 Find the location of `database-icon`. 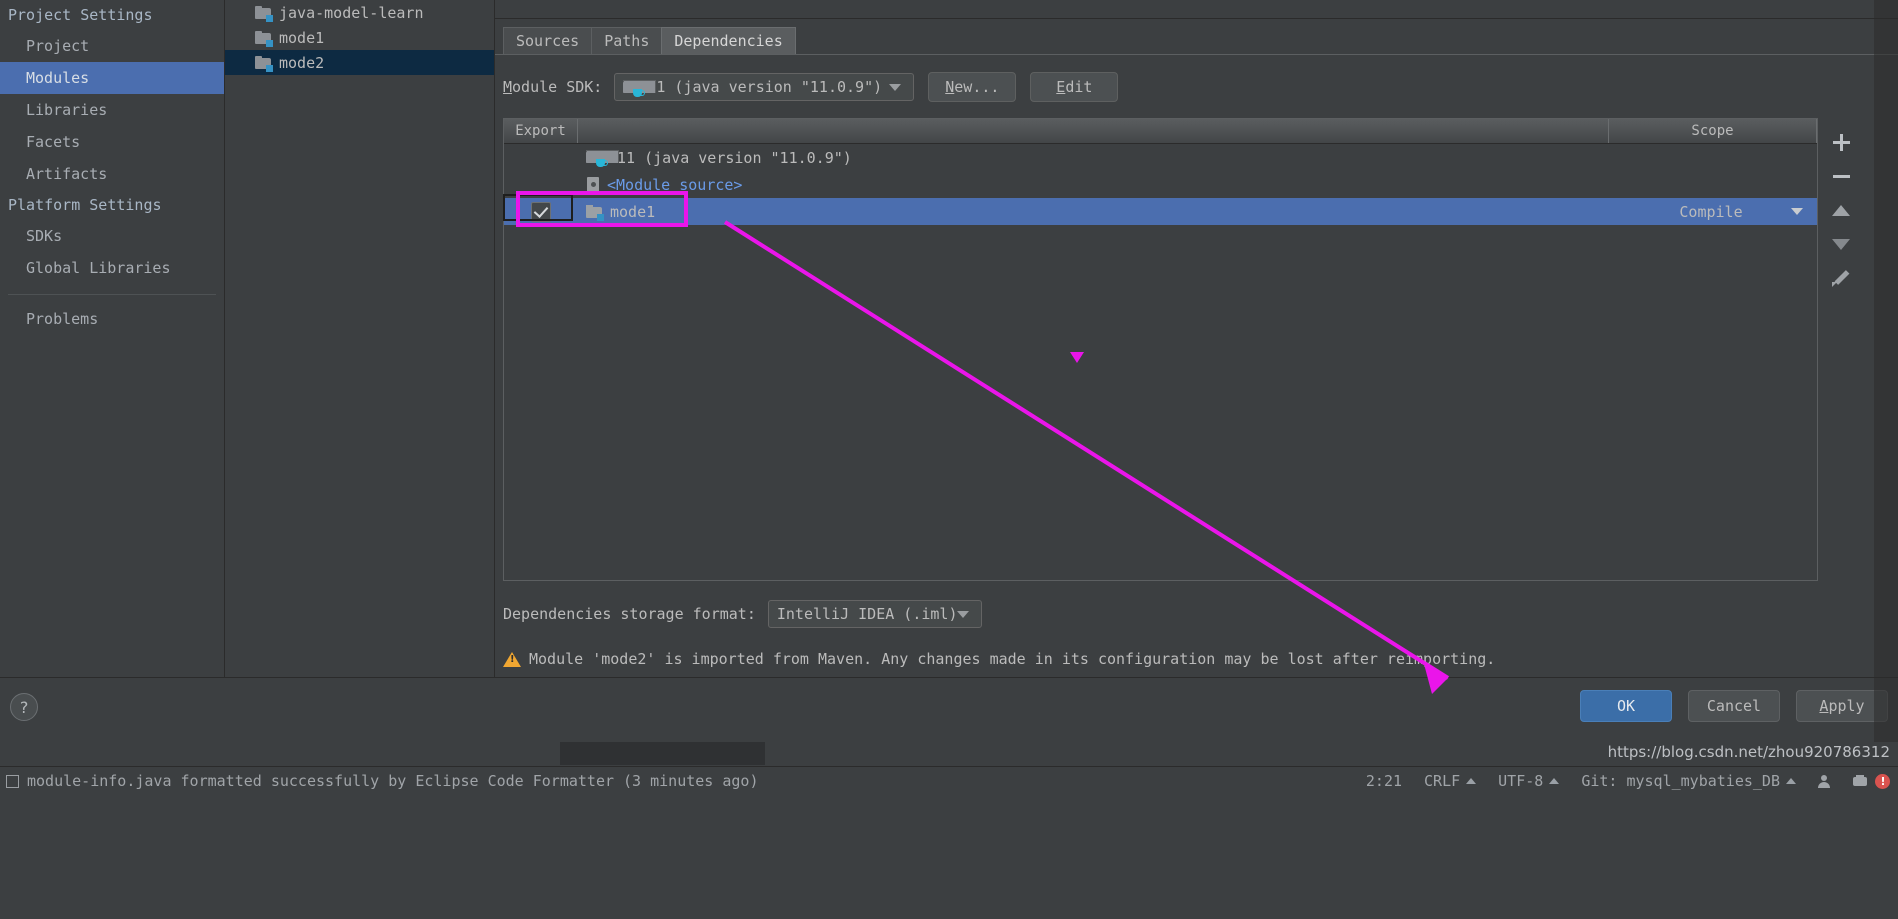

database-icon is located at coordinates (1860, 781).